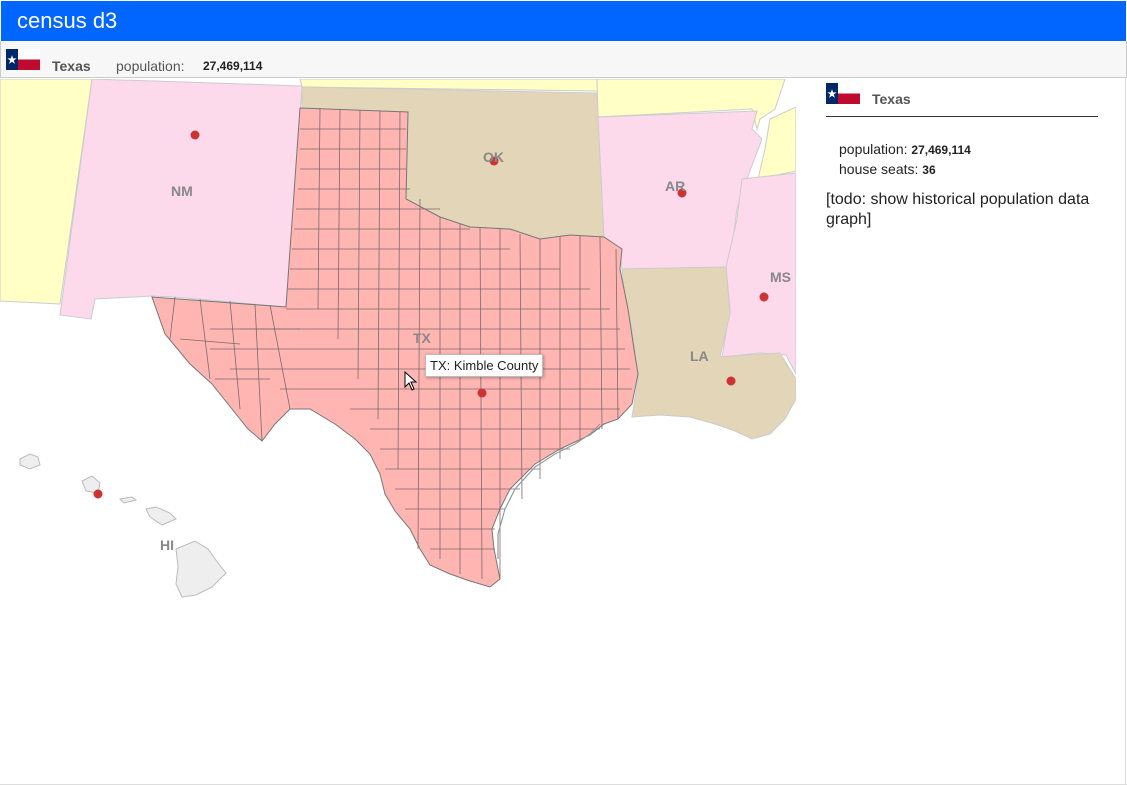 This screenshot has height=785, width=1127. I want to click on detail-population-row: population: 27,469,114, so click(905, 150).